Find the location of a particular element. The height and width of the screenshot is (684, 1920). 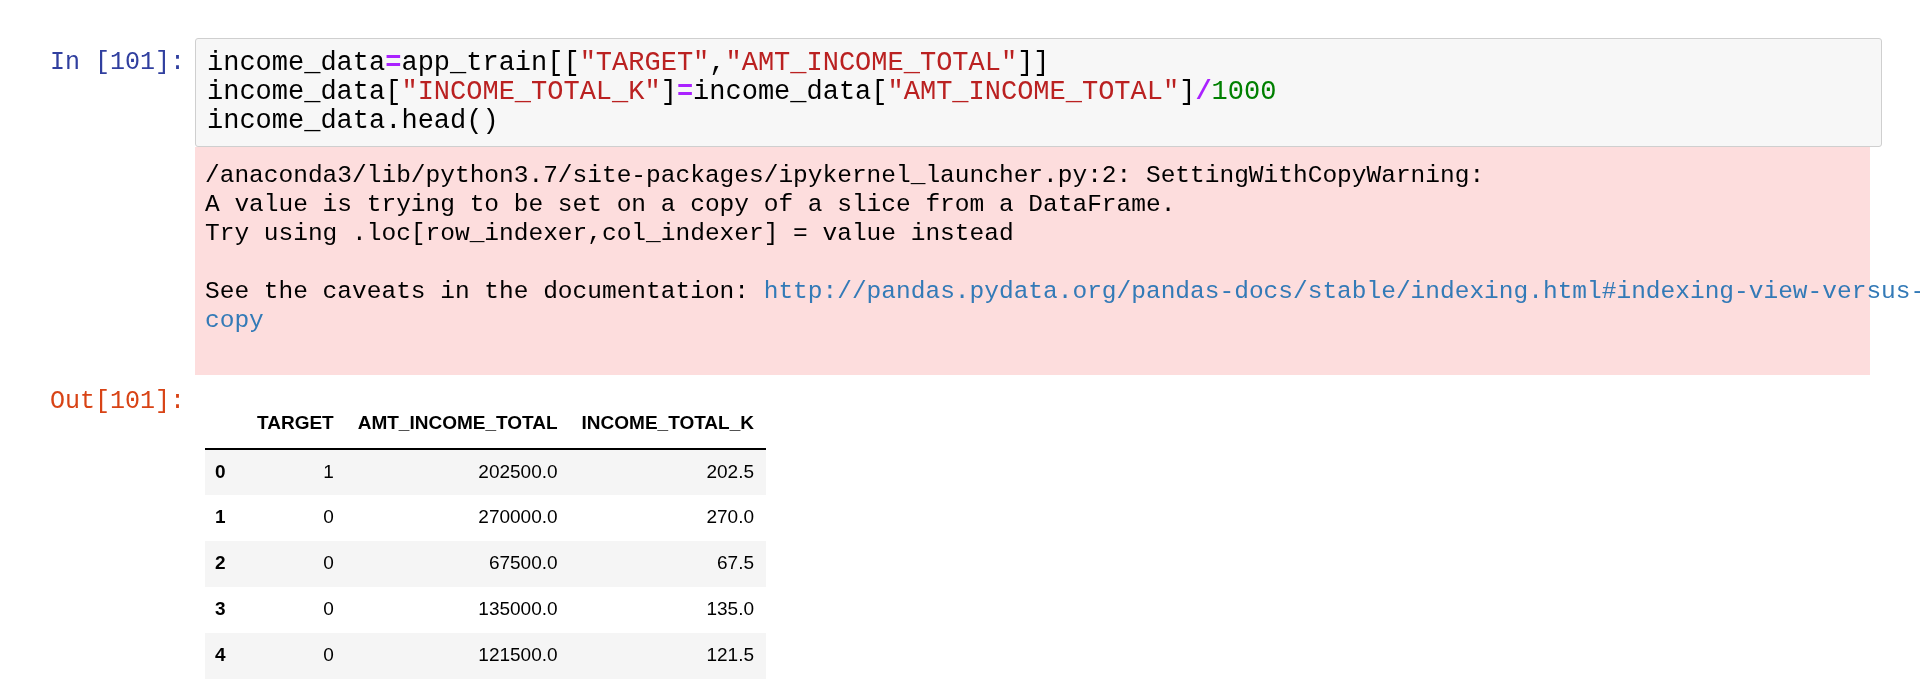

warning-text: A value is trying to be set on a copy of a slice from a DataFrame. is located at coordinates (691, 204).